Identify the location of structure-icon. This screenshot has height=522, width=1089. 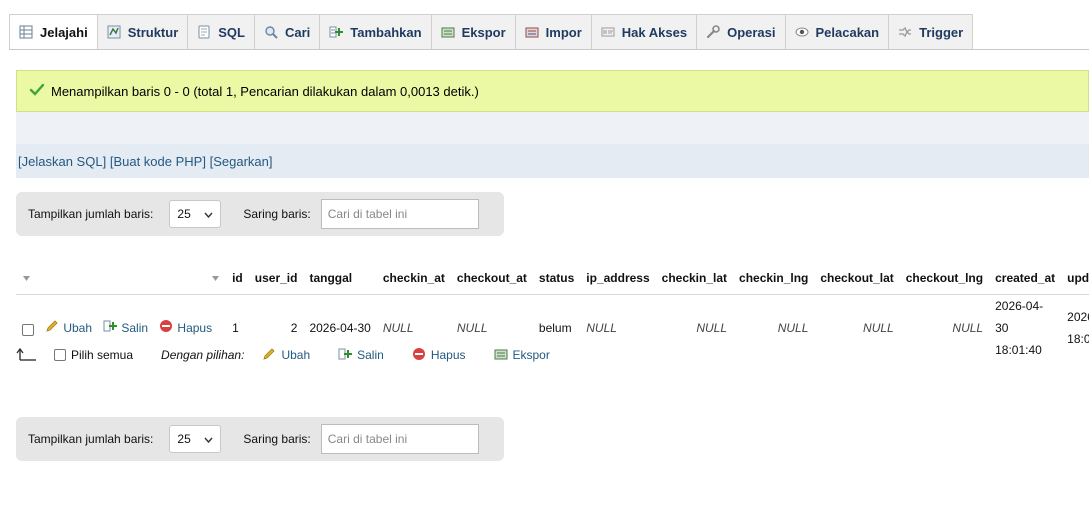
(114, 32).